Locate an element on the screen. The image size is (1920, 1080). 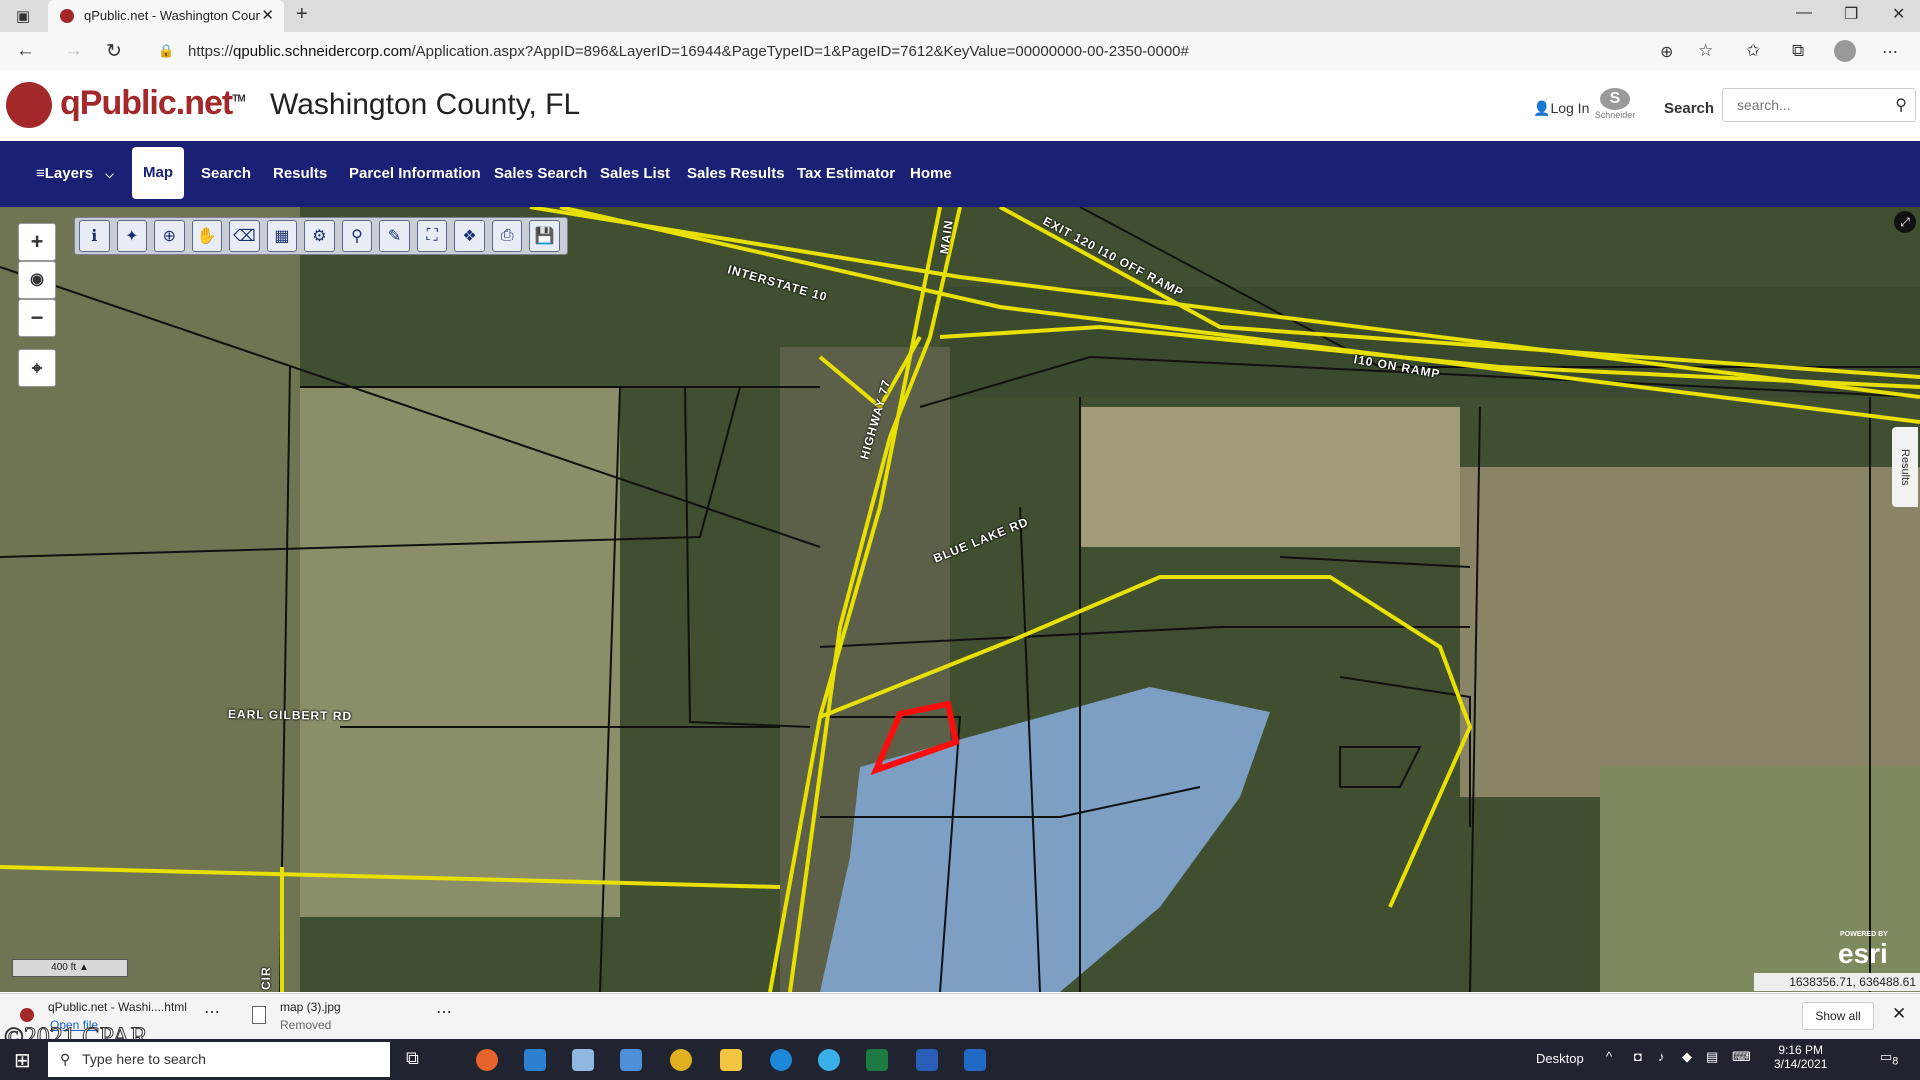
back-icon: ← is located at coordinates (25, 51).